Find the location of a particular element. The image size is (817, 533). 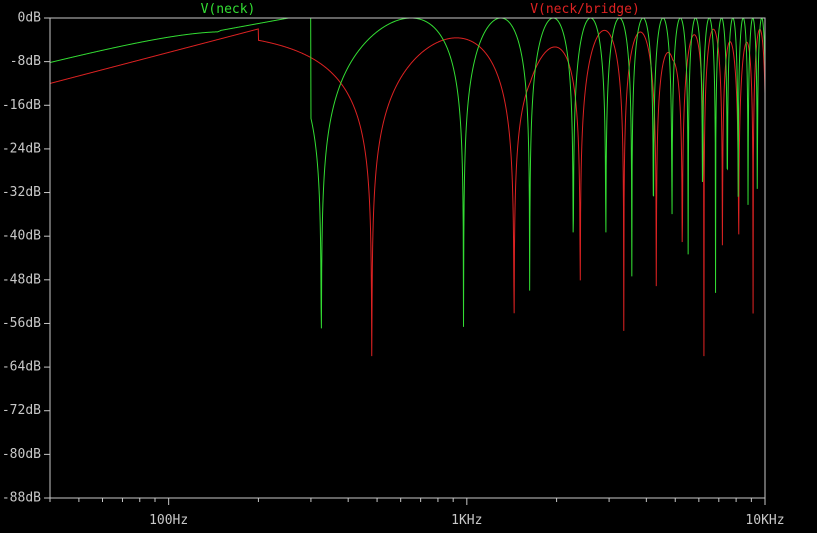

x-tick-label: 100Hz is located at coordinates (168, 520).